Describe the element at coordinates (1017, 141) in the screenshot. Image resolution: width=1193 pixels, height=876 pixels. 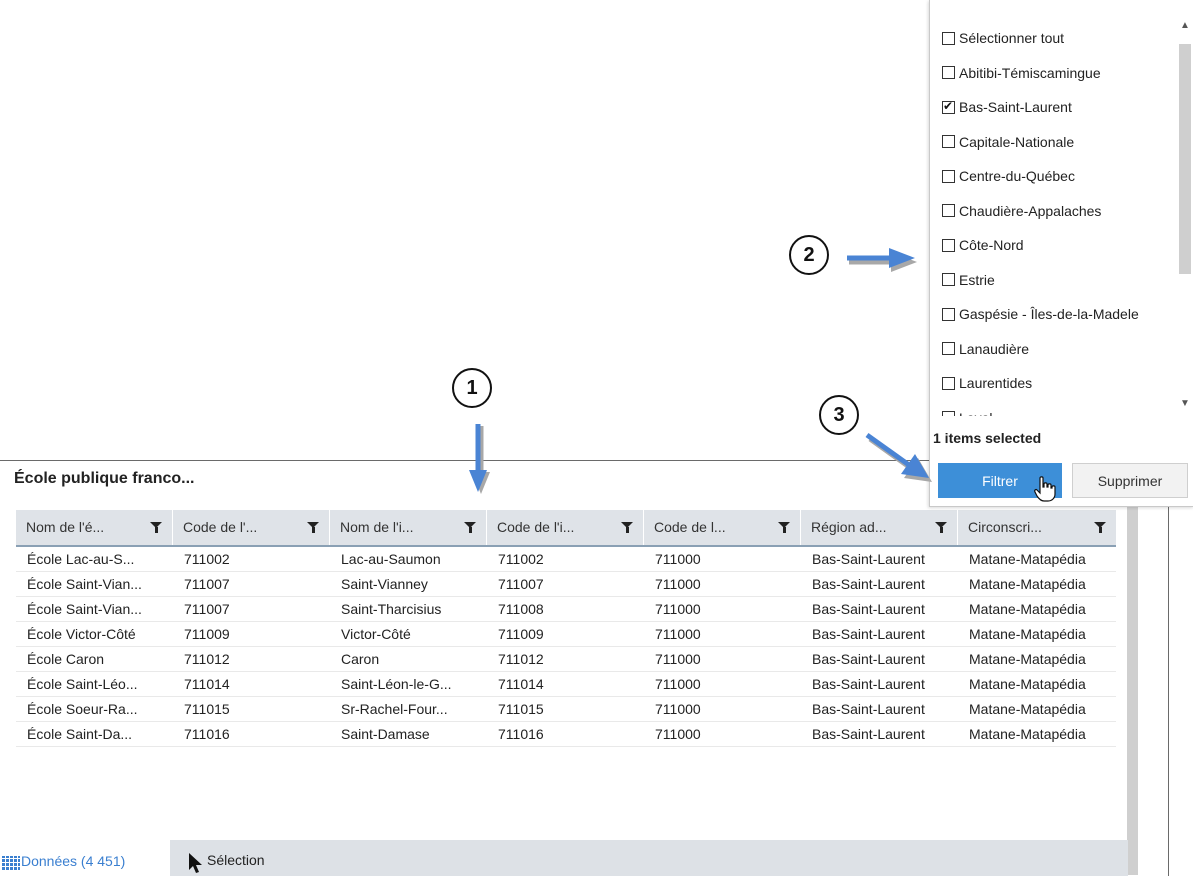
I see `filter-option-label: Capitale-Nationale` at that location.